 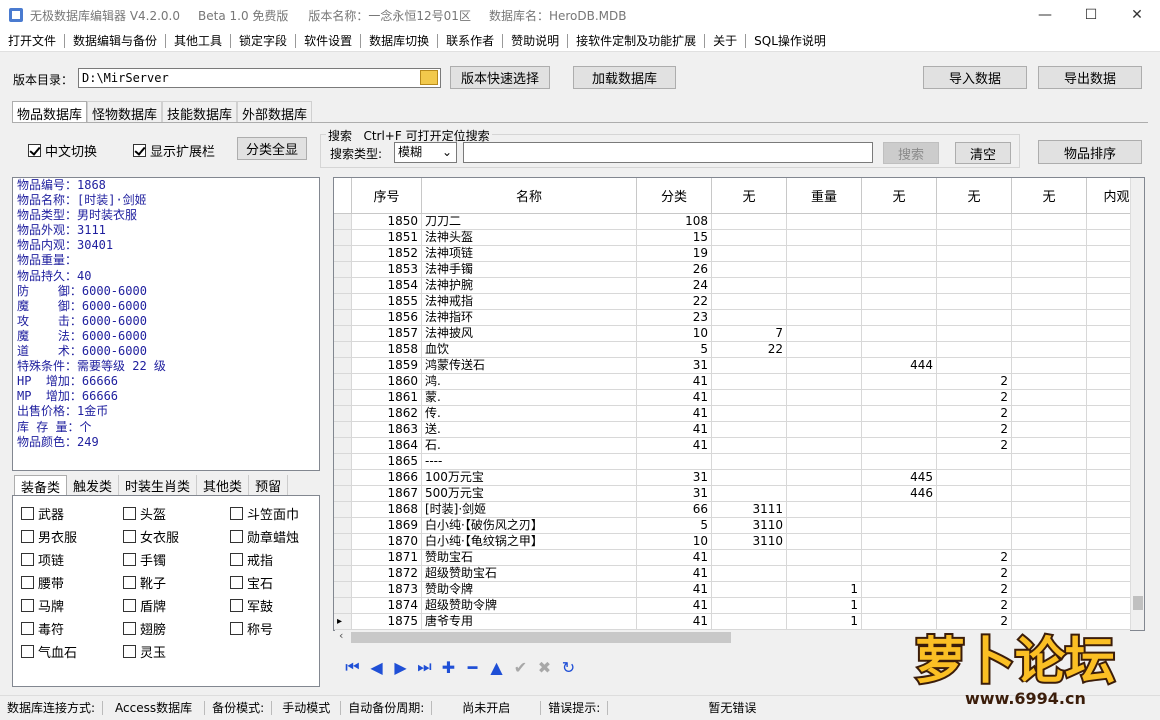 I want to click on table-cell: 1868, so click(x=387, y=510).